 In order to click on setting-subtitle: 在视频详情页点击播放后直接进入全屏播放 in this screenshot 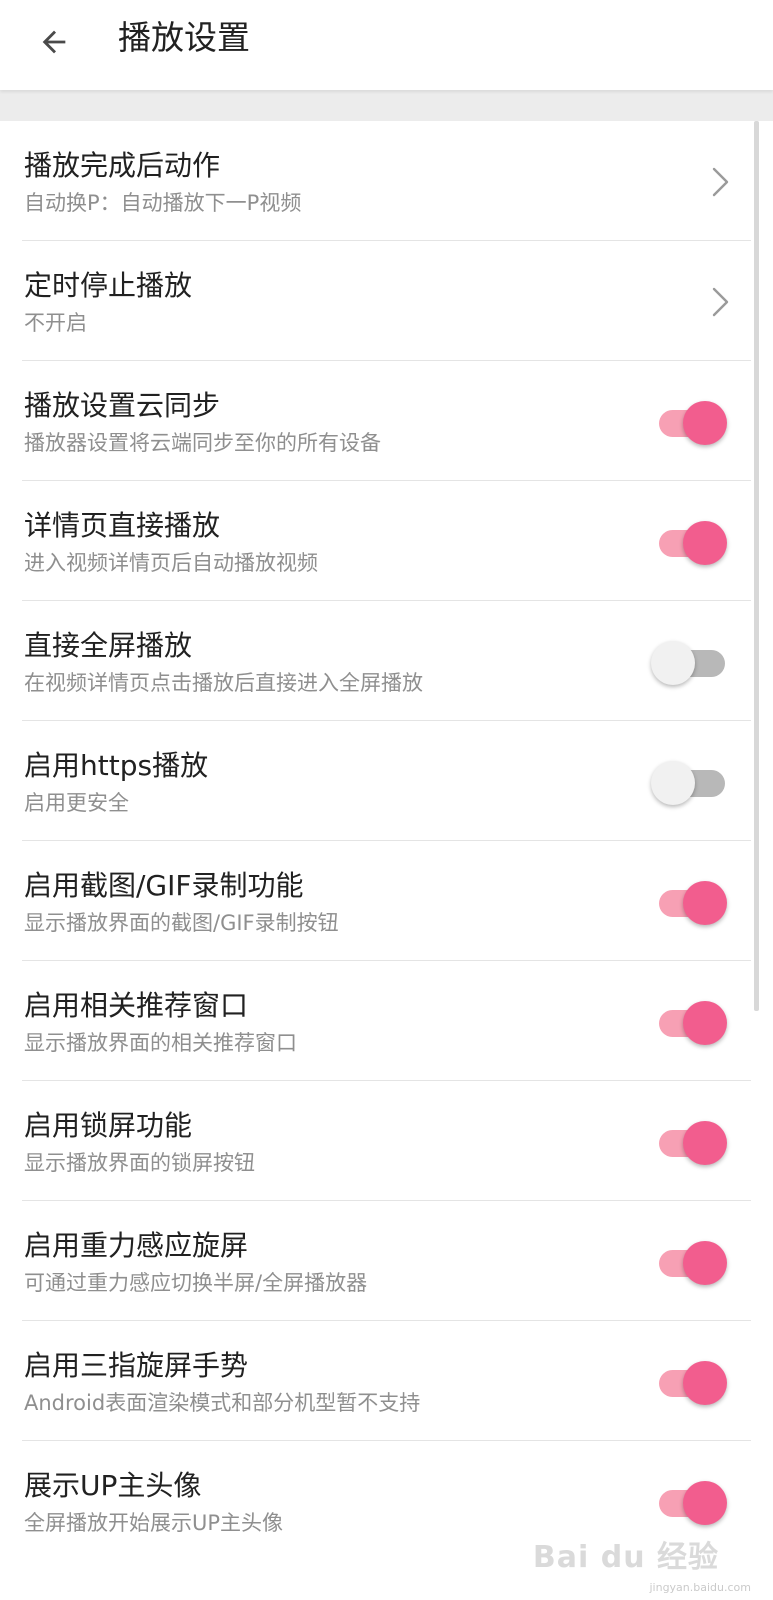, I will do `click(223, 683)`.